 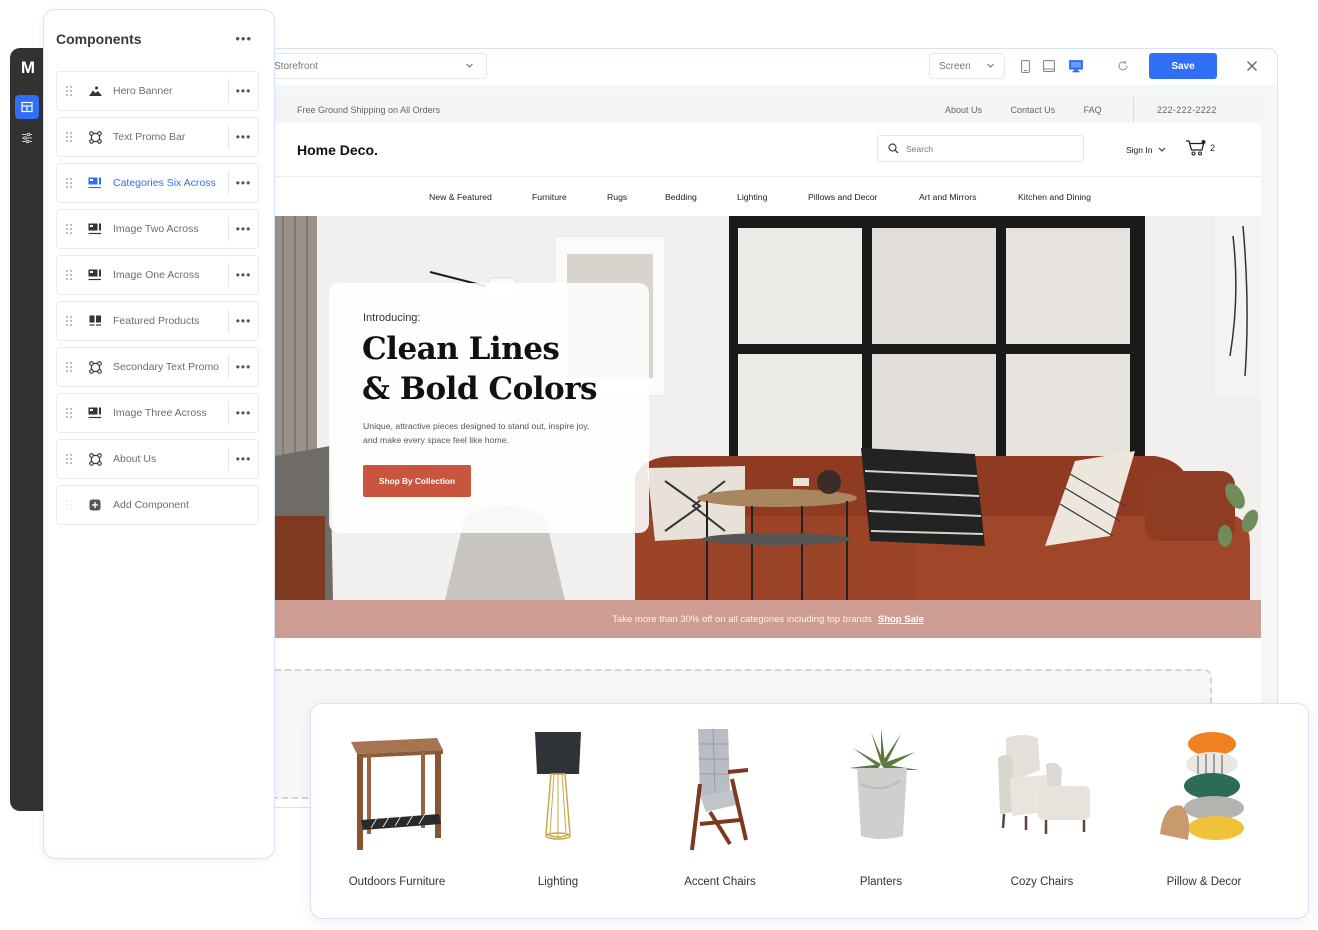 What do you see at coordinates (843, 197) in the screenshot?
I see `nav-item-pillows-decor: Pillows and Decor` at bounding box center [843, 197].